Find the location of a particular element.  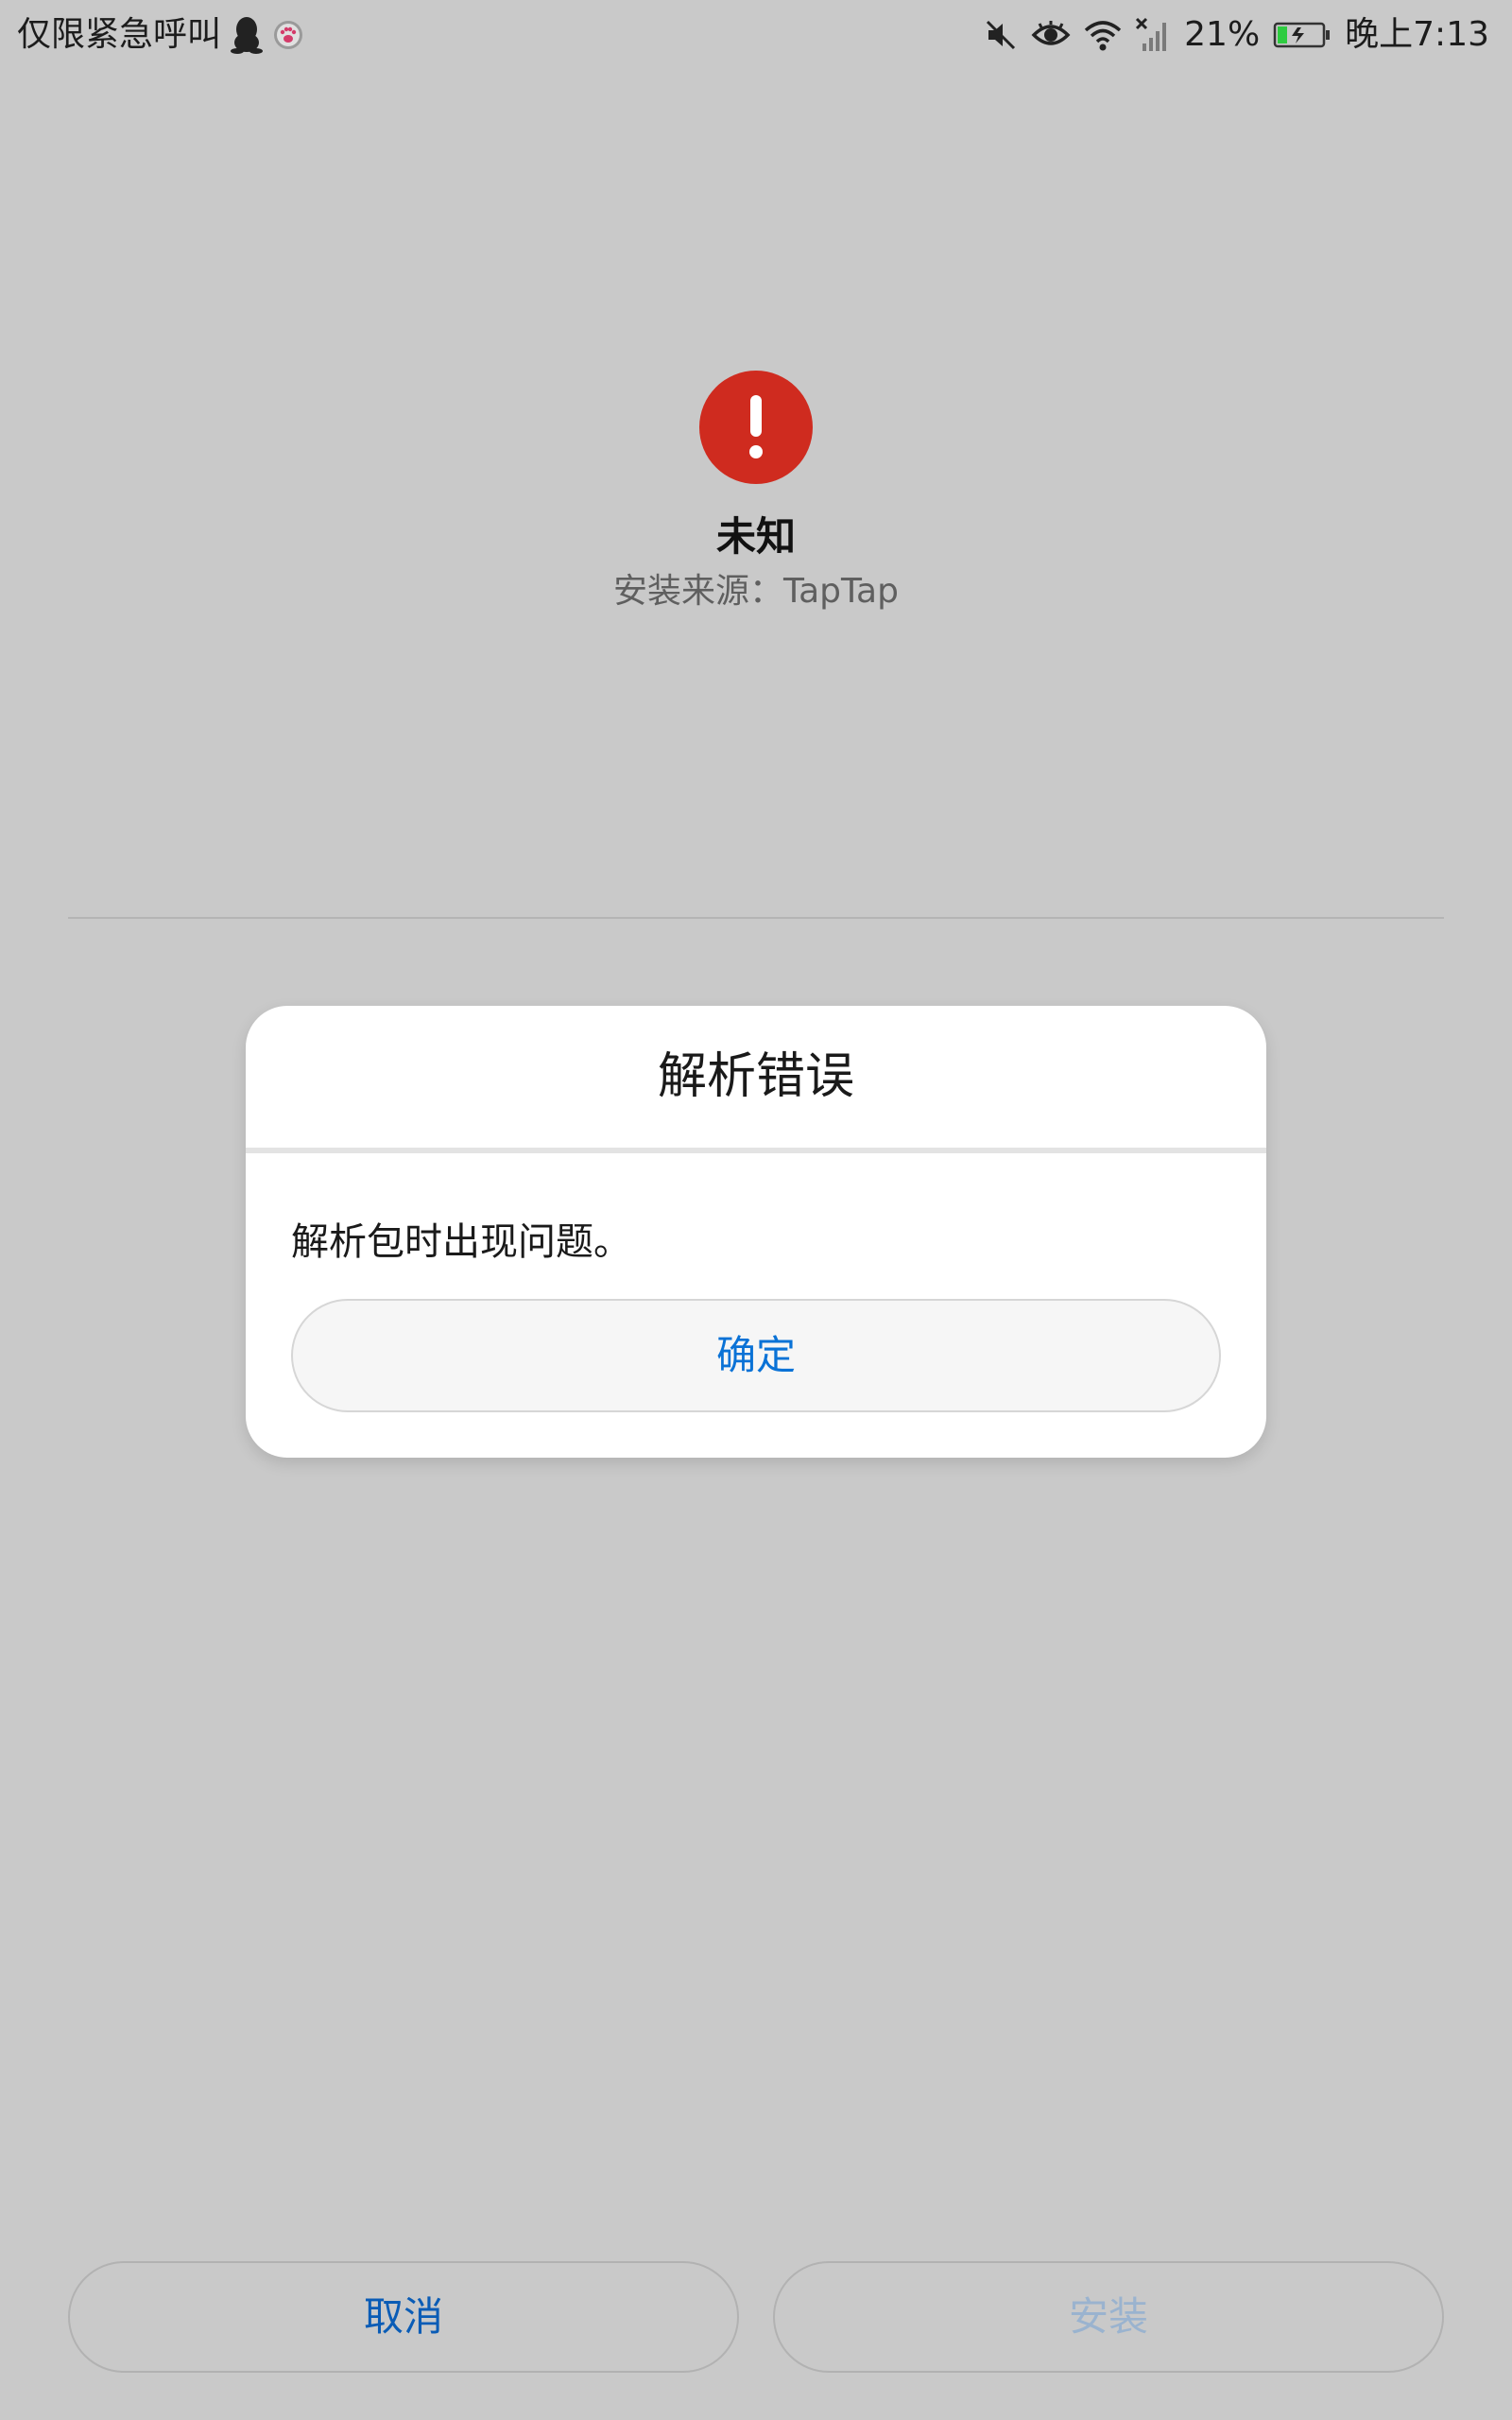

carrier-text: 仅限紧急呼叫 is located at coordinates (119, 34).